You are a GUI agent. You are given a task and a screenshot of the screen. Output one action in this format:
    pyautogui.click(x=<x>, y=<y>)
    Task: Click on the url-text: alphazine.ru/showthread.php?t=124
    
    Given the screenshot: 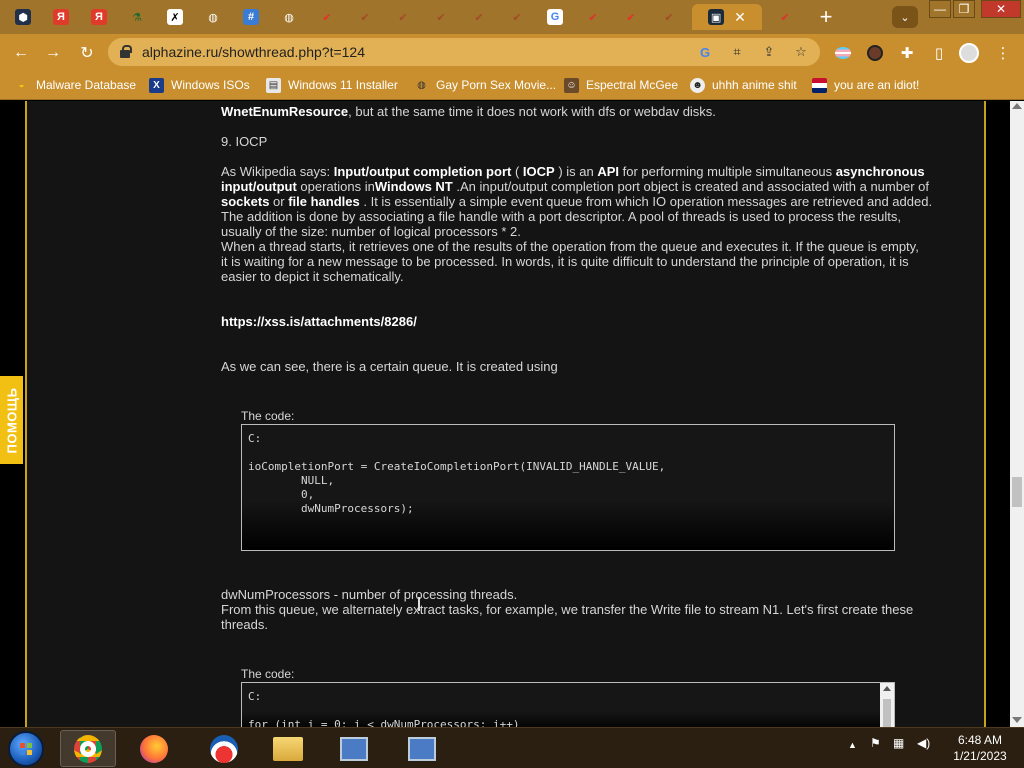 What is the action you would take?
    pyautogui.click(x=253, y=52)
    